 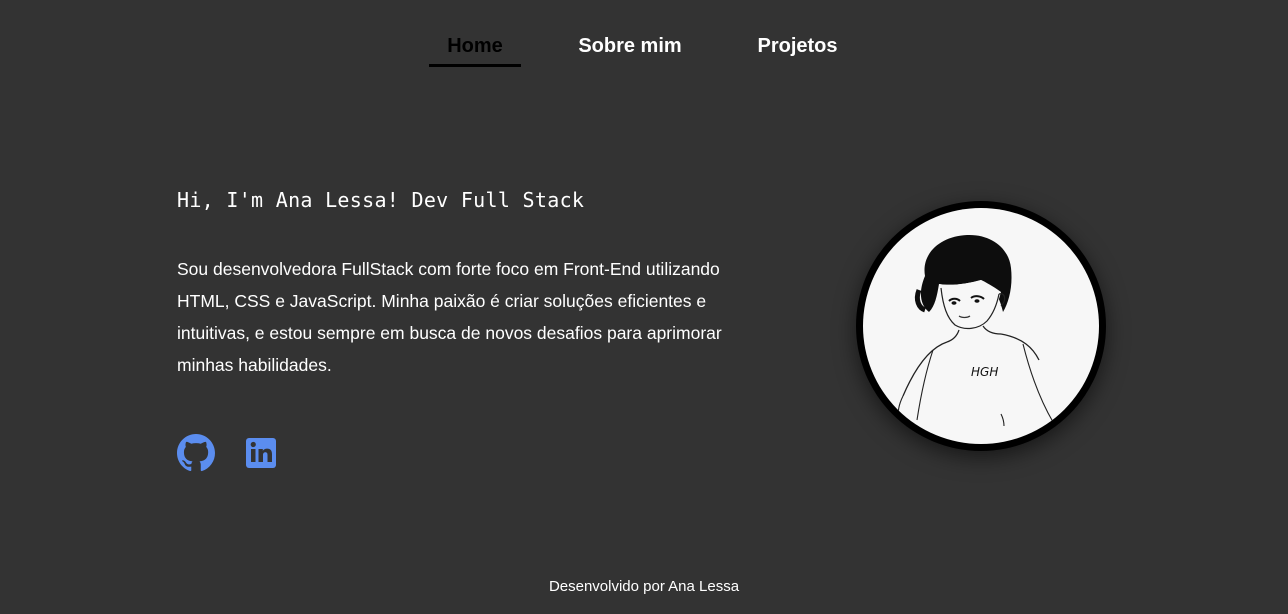 I want to click on profile-avatar: HGH, so click(x=981, y=326).